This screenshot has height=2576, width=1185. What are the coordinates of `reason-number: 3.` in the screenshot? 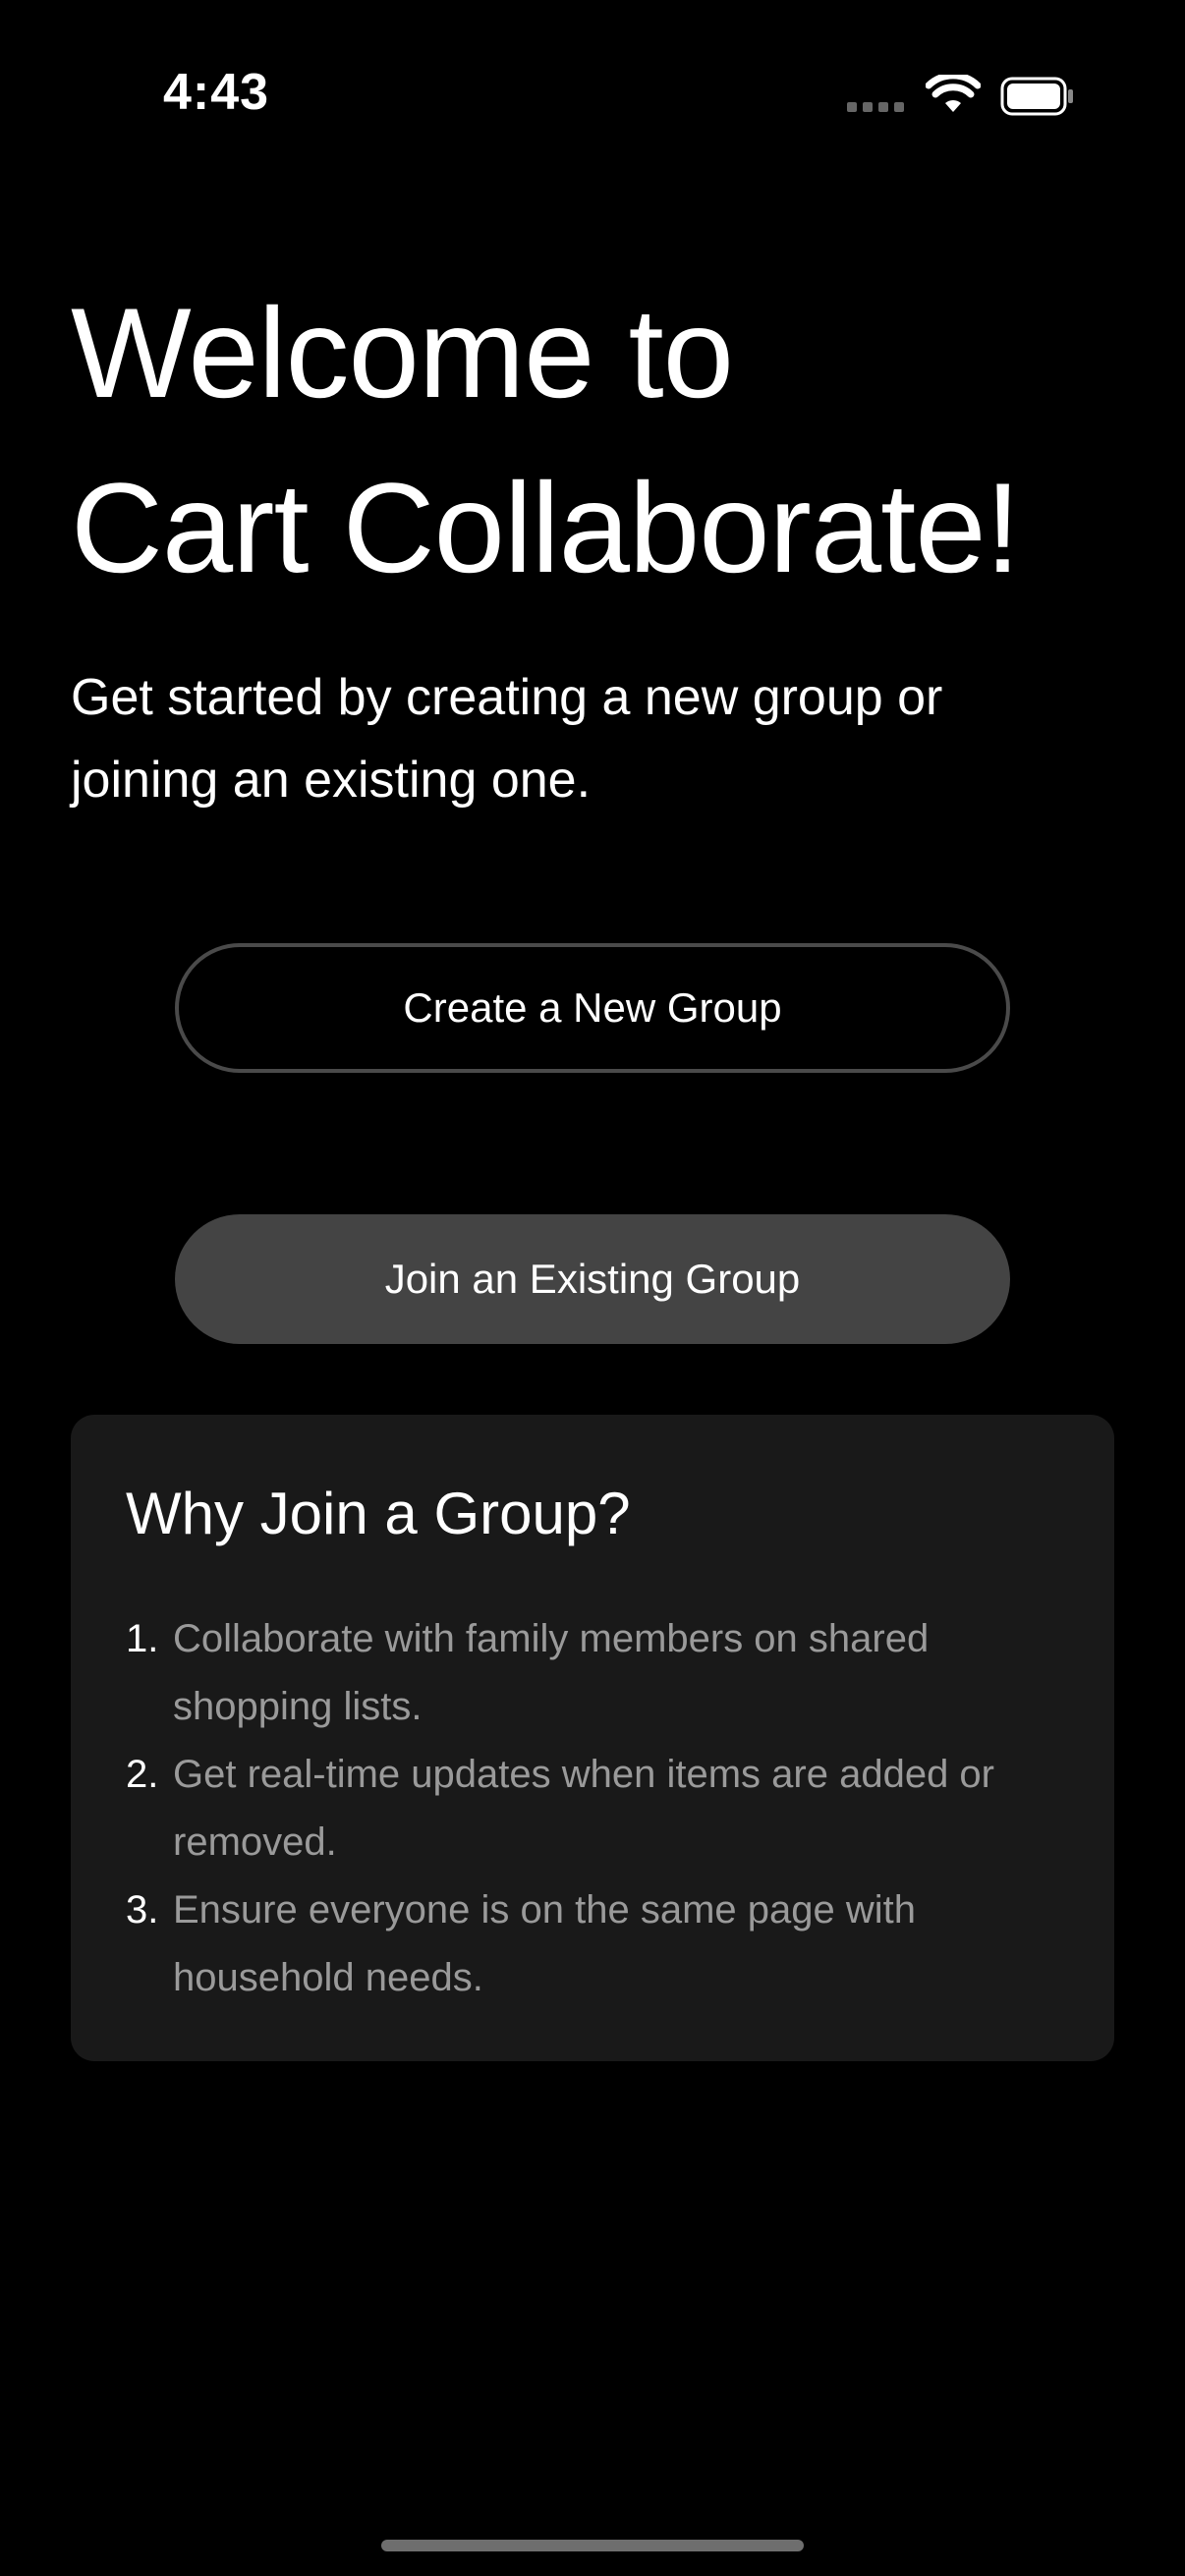 It's located at (142, 1910).